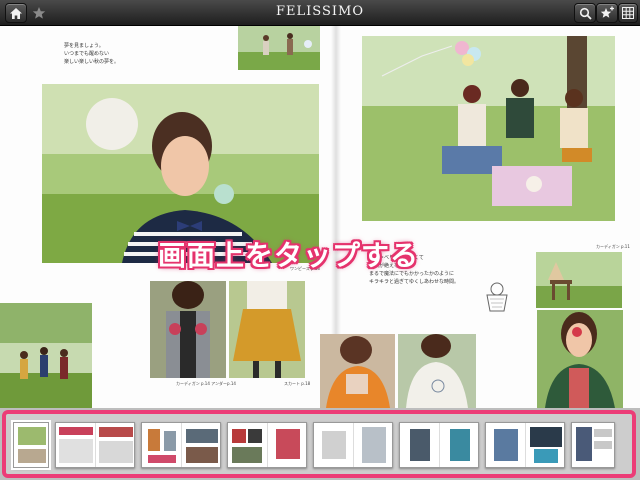 Image resolution: width=640 pixels, height=480 pixels. What do you see at coordinates (437, 371) in the screenshot?
I see `photo-girl-white` at bounding box center [437, 371].